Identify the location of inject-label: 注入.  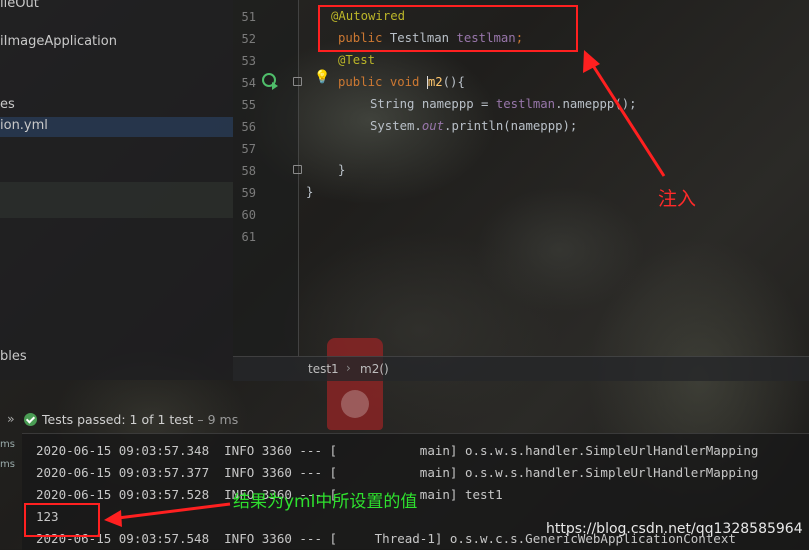
(677, 199).